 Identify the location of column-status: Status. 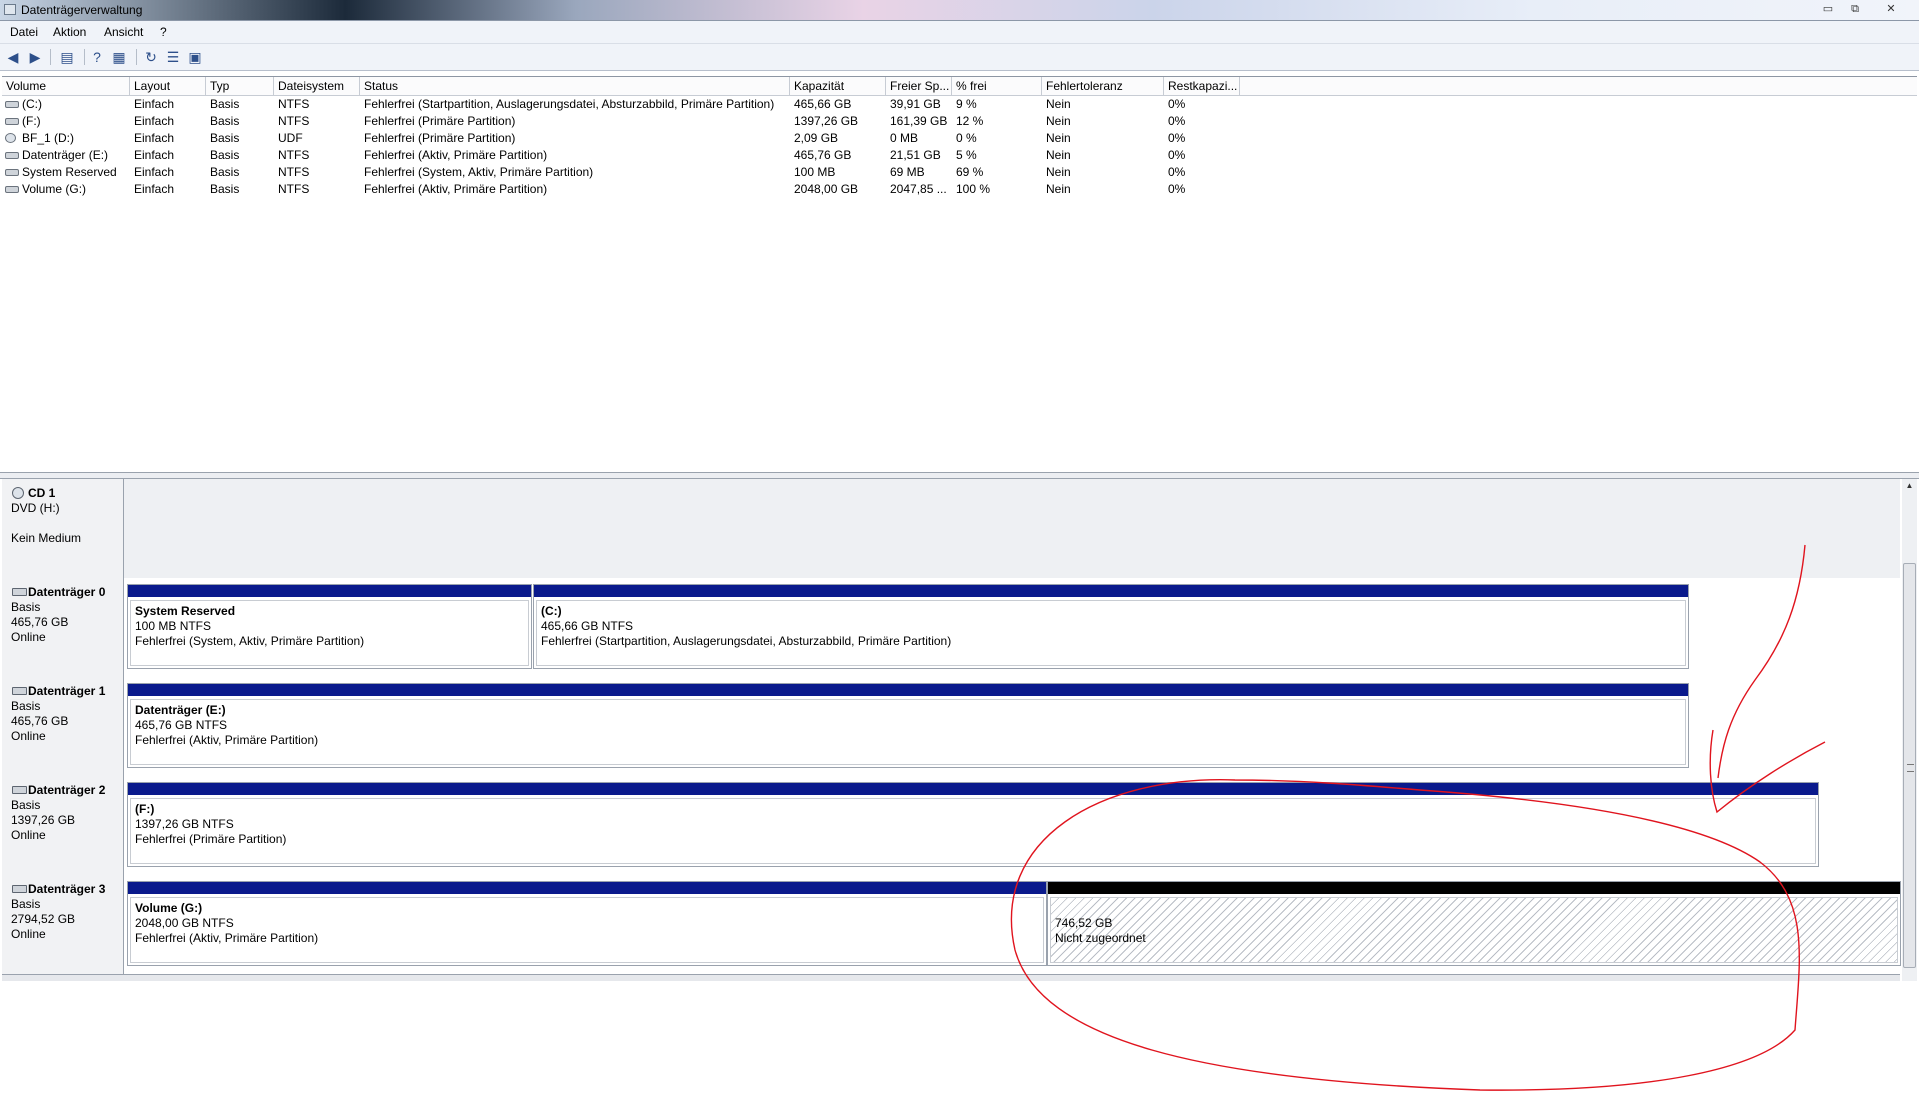
(575, 86).